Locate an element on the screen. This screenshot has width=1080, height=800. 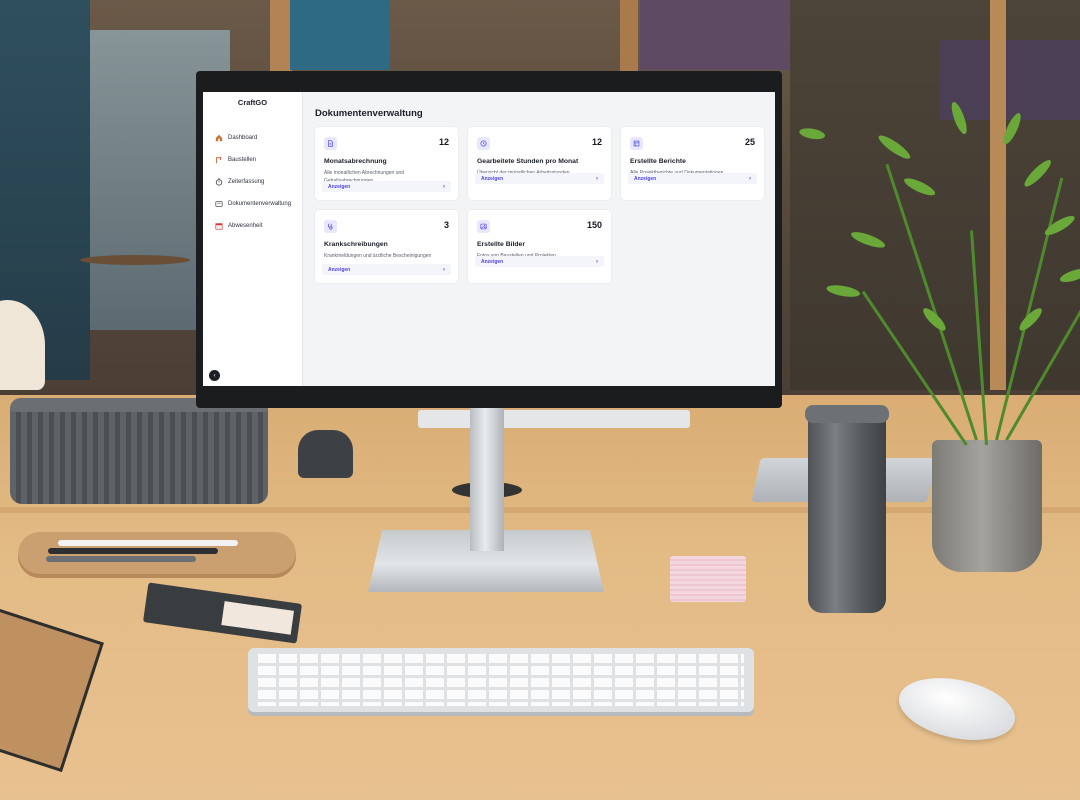
sidebar-item-zeiterfassung: Zeiterfassung is located at coordinates (252, 182).